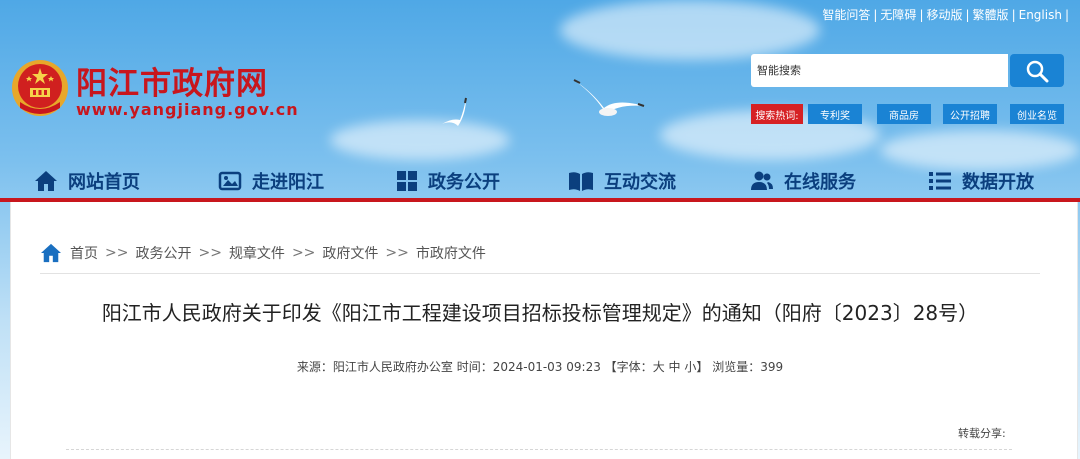  What do you see at coordinates (474, 367) in the screenshot?
I see `meta-time-label: 时间：` at bounding box center [474, 367].